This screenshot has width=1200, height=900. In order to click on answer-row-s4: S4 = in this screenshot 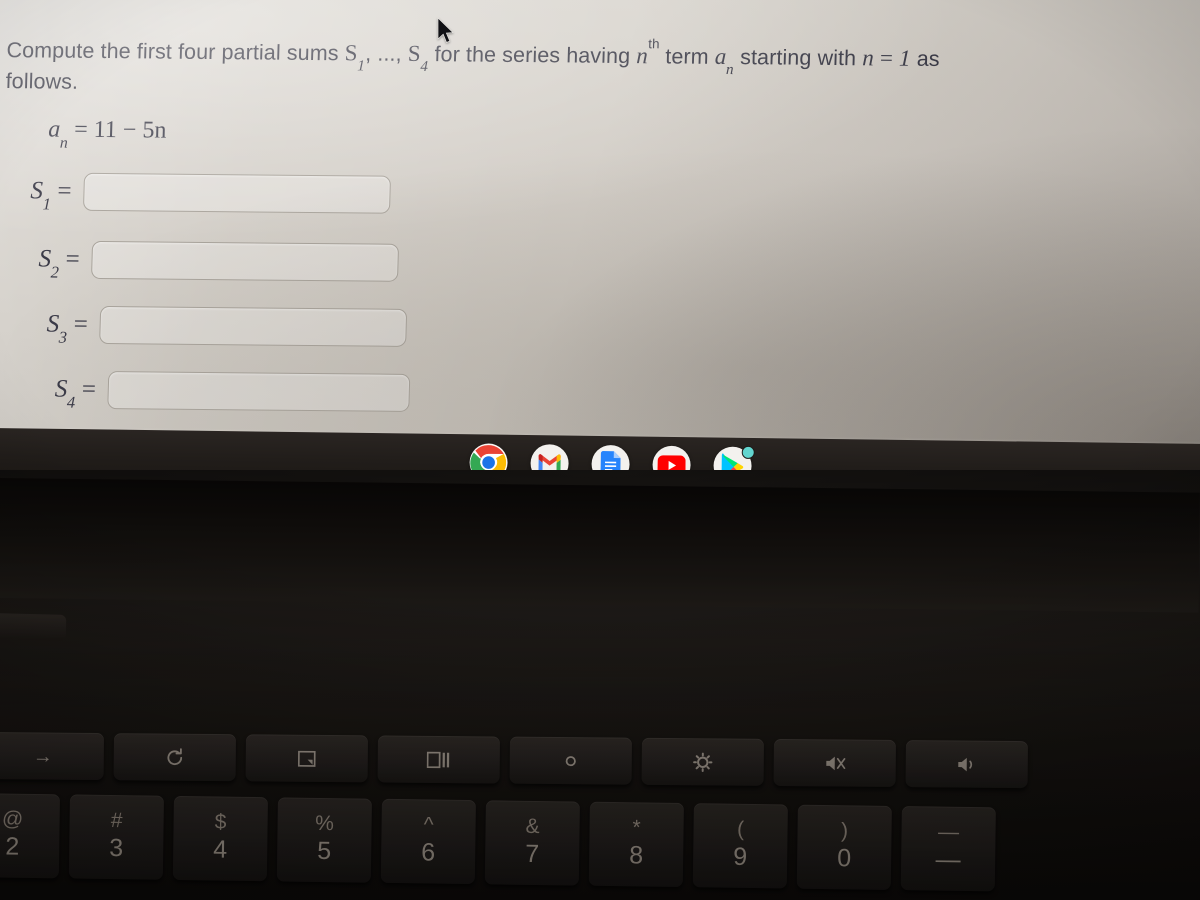, I will do `click(232, 391)`.